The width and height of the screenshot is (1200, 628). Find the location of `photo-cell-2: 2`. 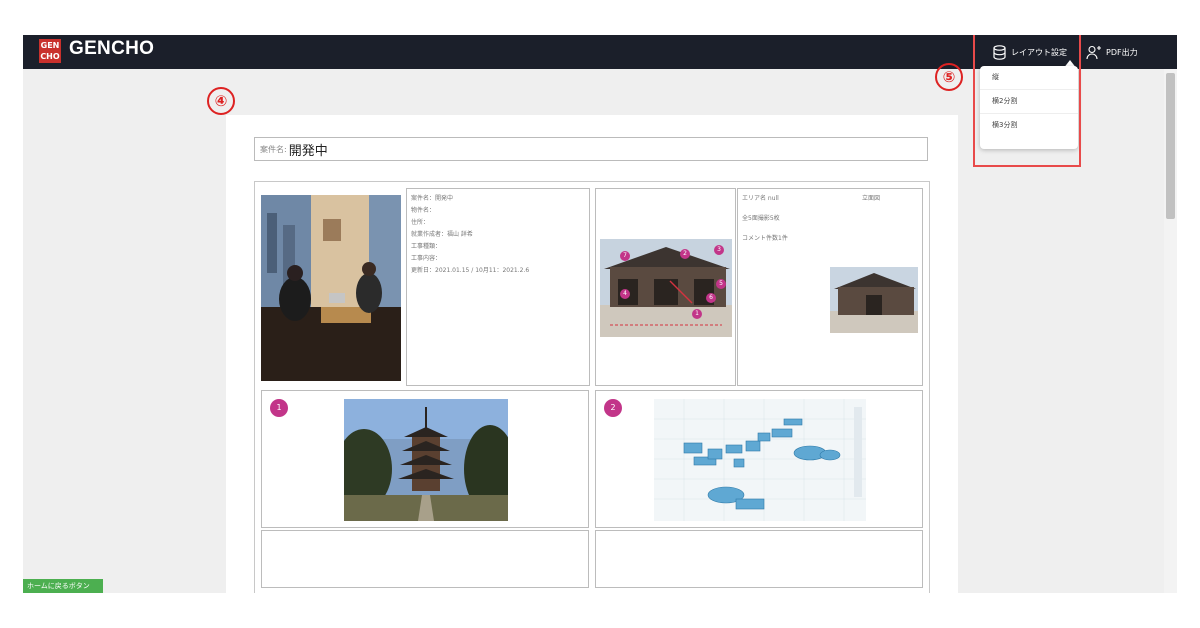

photo-cell-2: 2 is located at coordinates (759, 459).